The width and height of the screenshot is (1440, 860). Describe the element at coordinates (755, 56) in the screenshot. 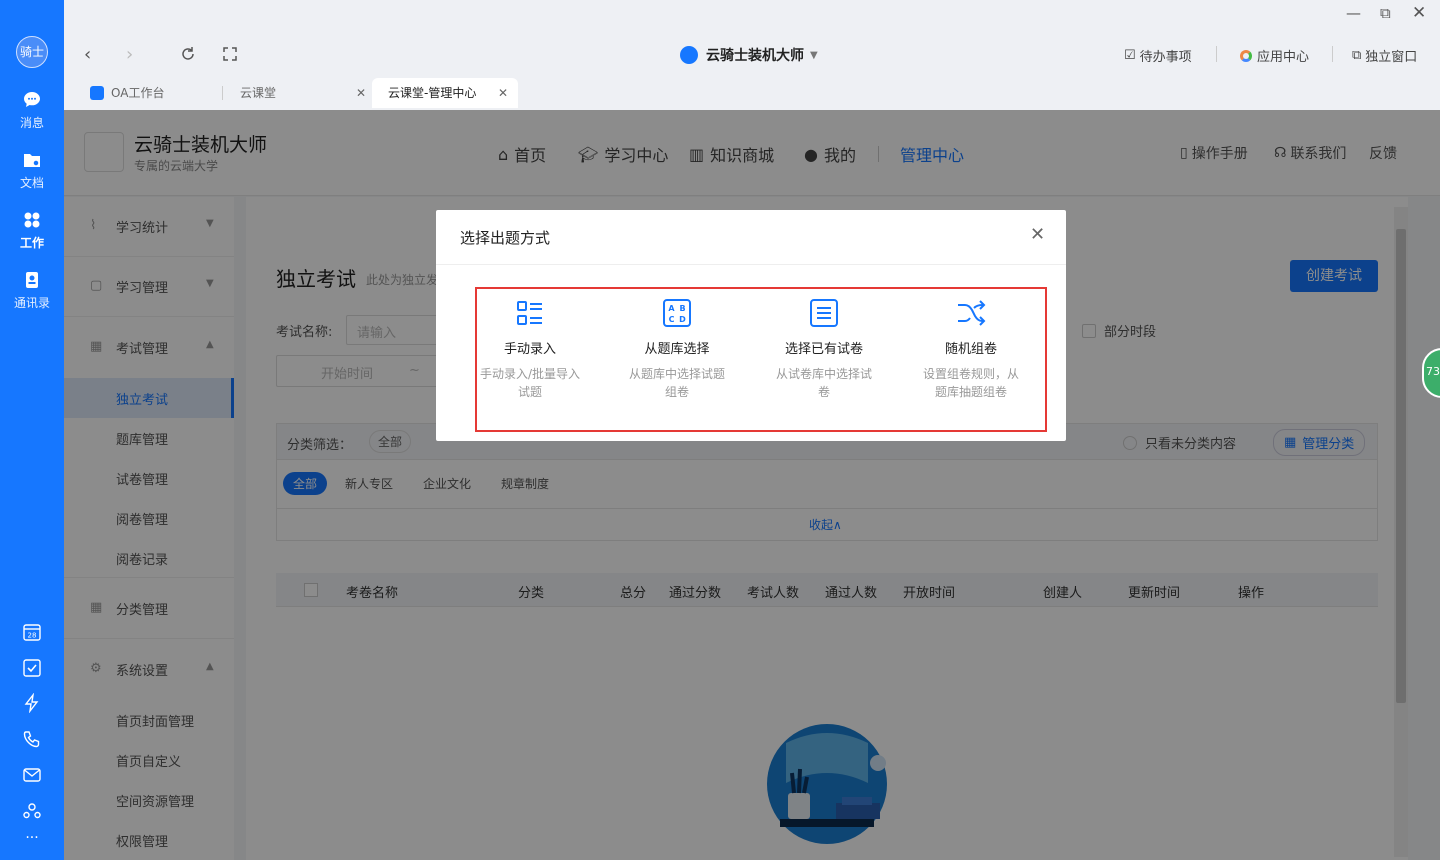

I see `app-name: 云骑士装机大师` at that location.